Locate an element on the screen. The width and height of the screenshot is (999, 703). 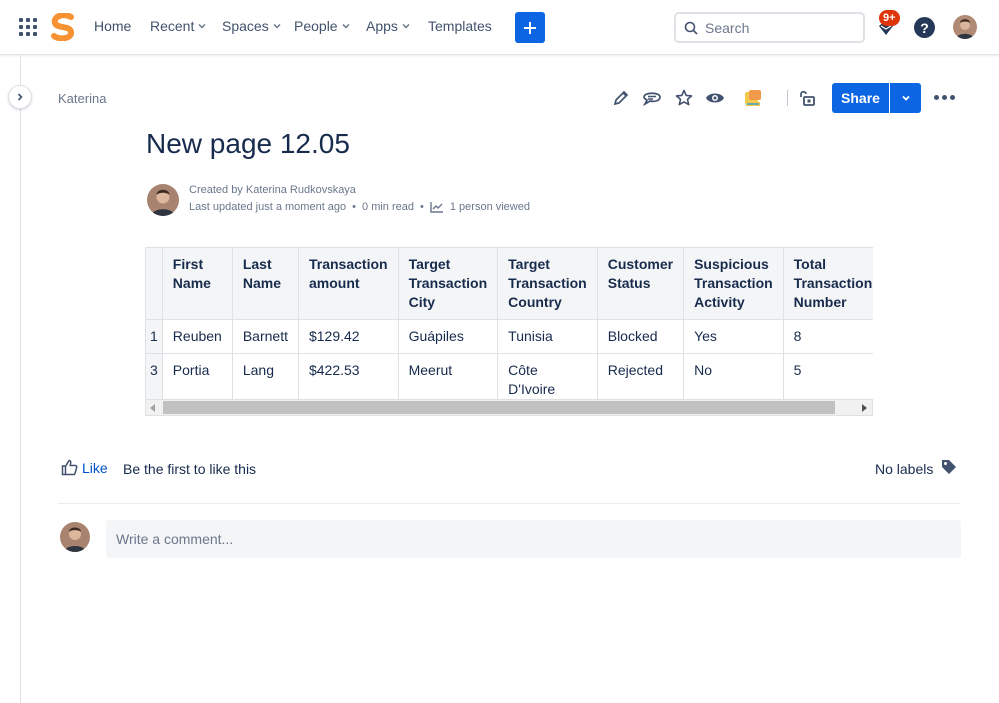
table-cell: Côte D'Ivoire (Ivory Coast) is located at coordinates (547, 376).